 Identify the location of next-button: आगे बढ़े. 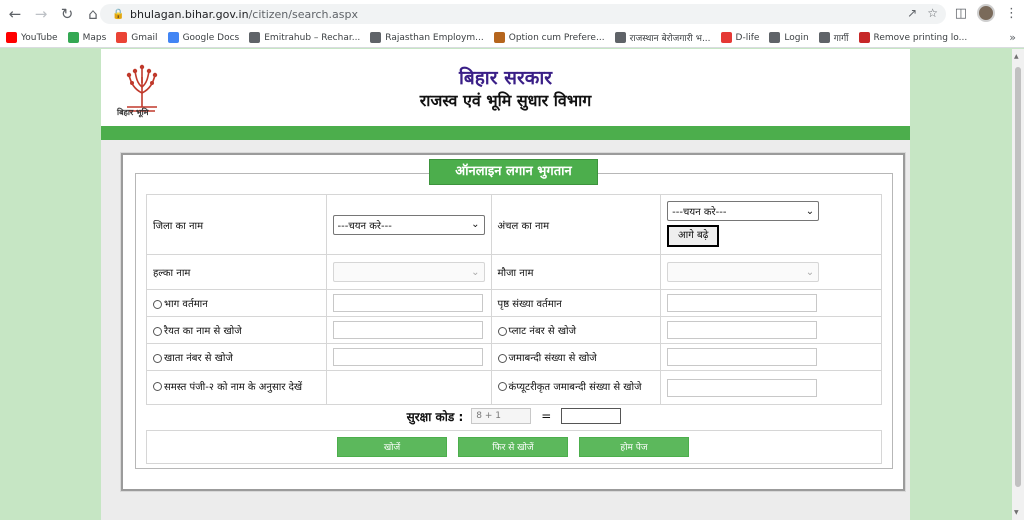
(693, 236).